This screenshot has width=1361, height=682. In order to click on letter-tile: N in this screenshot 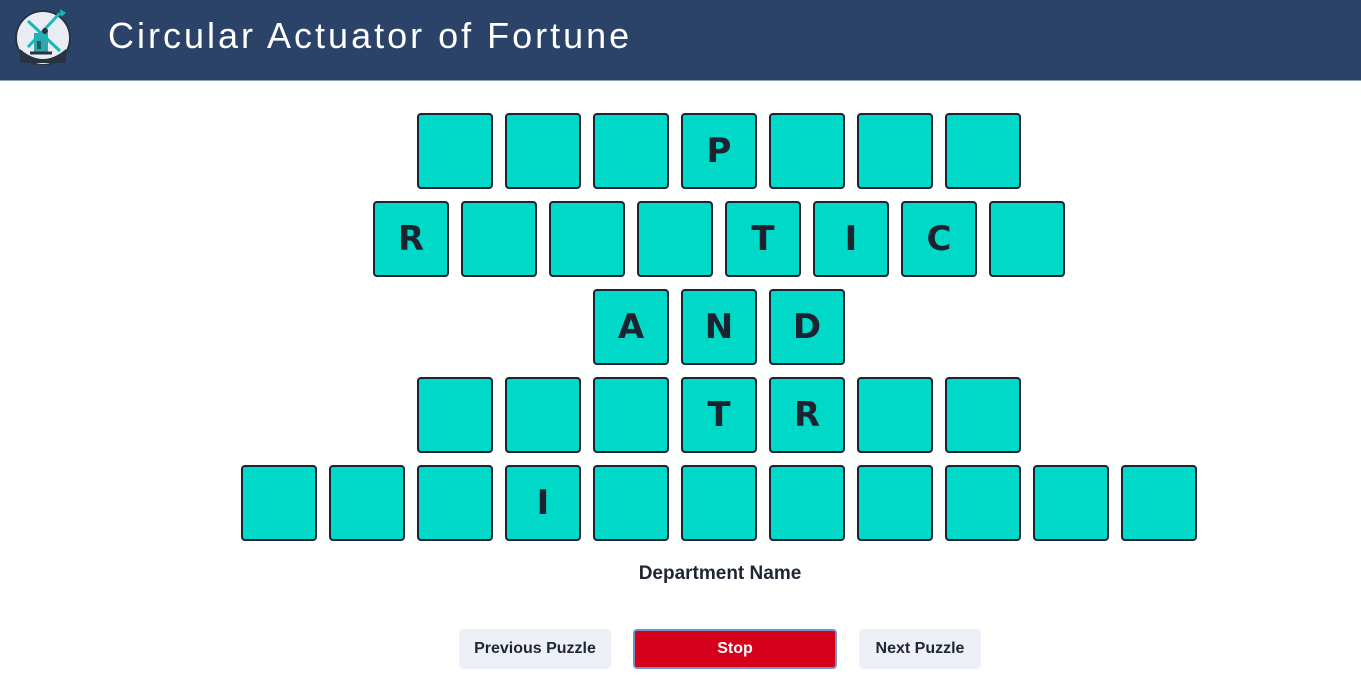, I will do `click(719, 327)`.